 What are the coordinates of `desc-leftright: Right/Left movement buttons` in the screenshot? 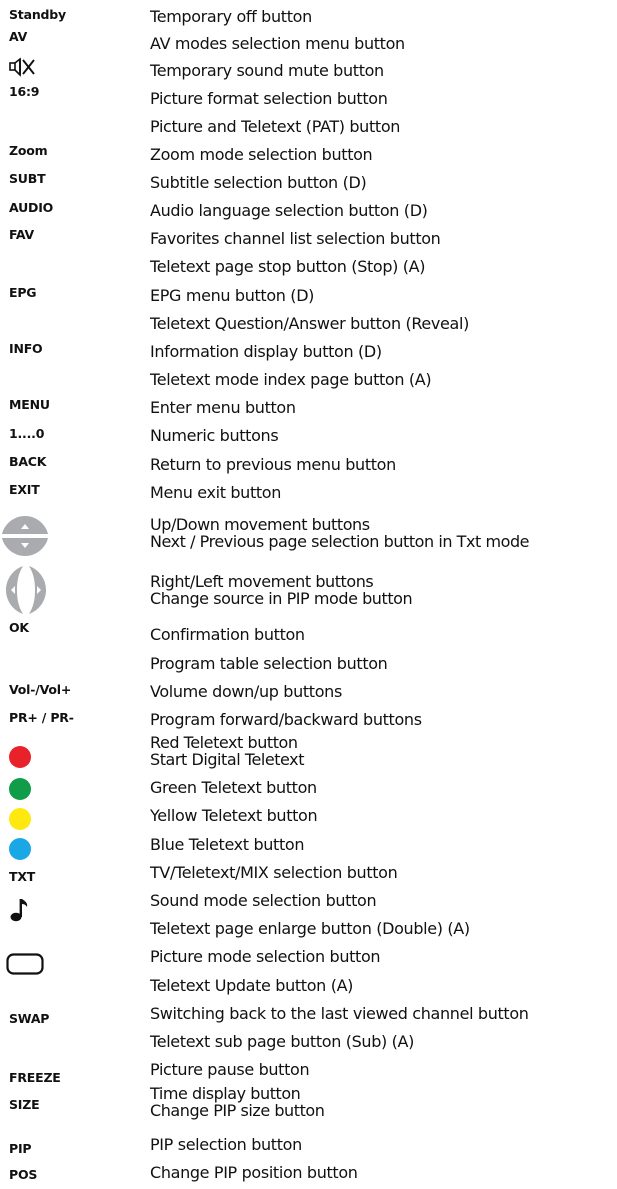 It's located at (262, 581).